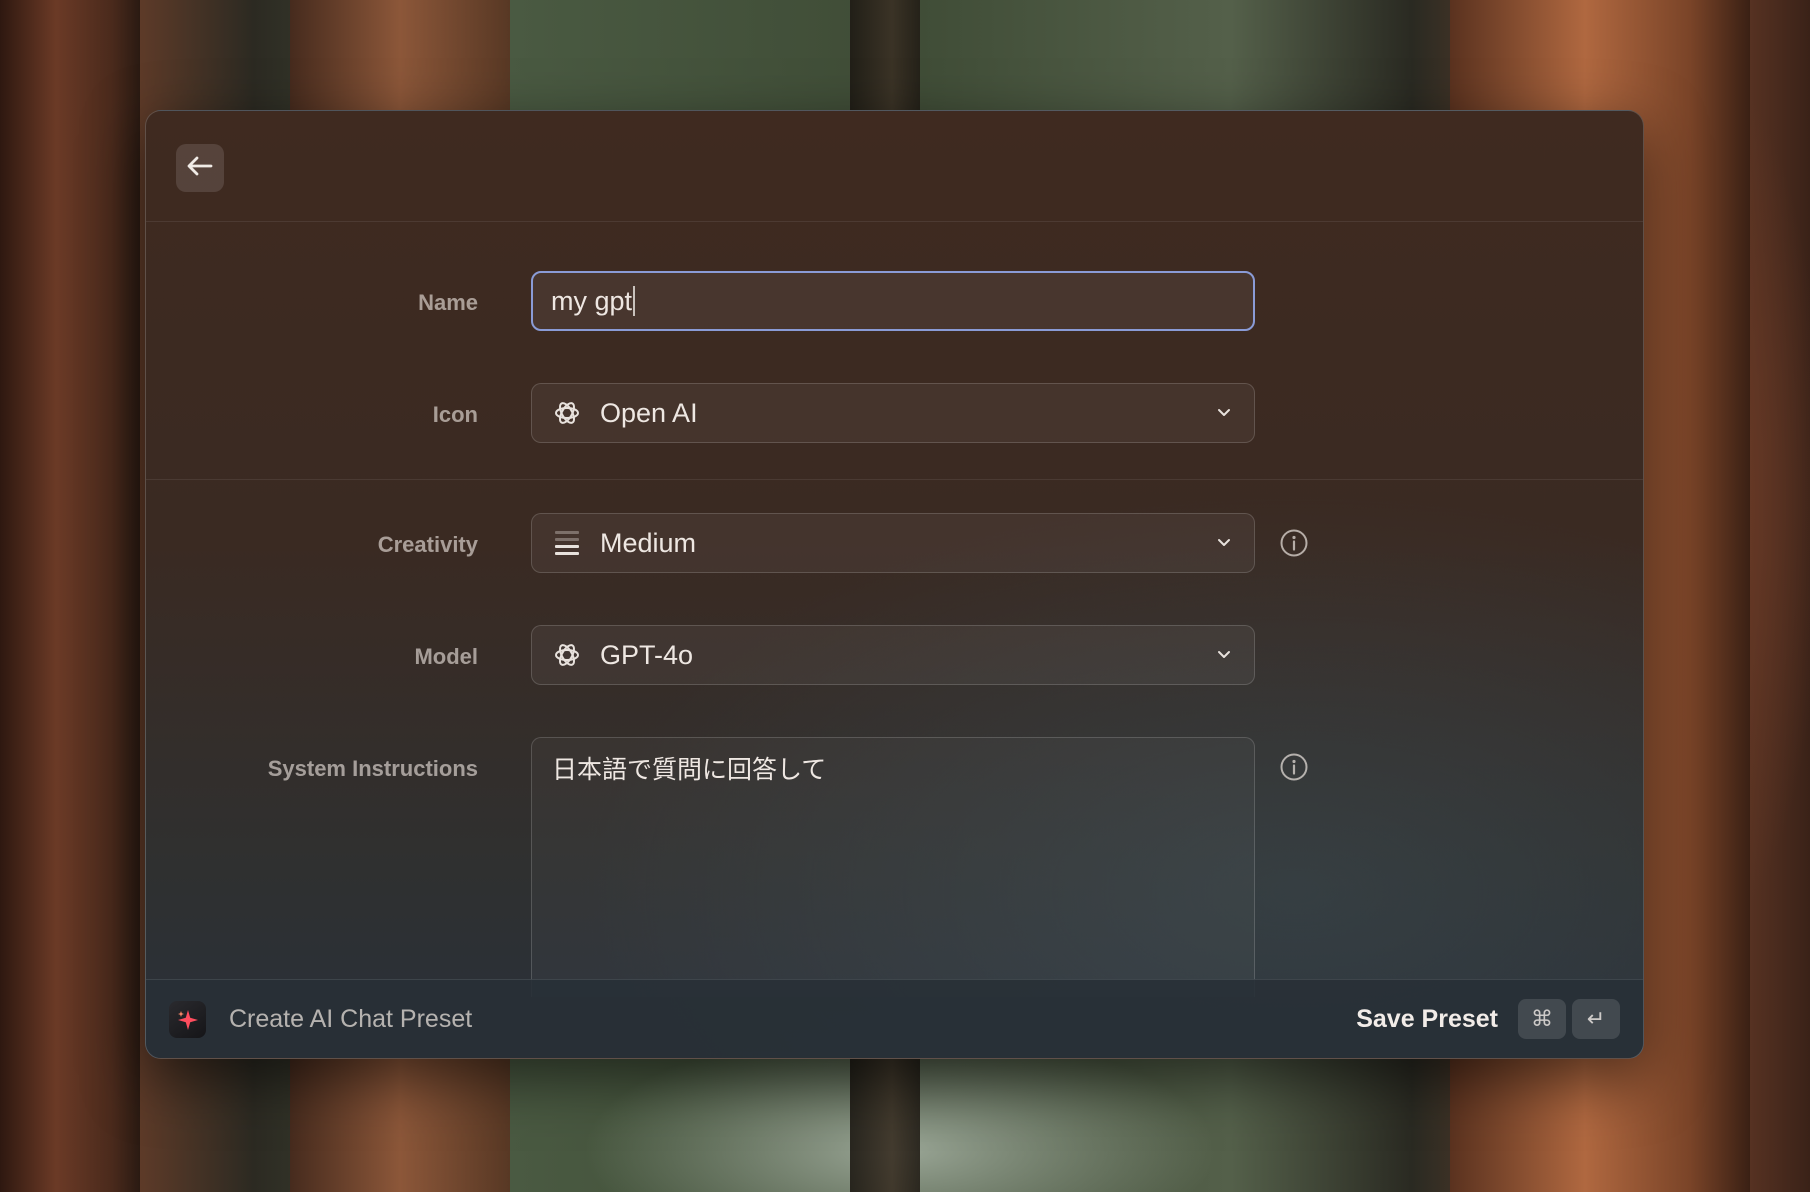 The width and height of the screenshot is (1810, 1192). I want to click on save-preset-button: Save Preset, so click(1427, 1019).